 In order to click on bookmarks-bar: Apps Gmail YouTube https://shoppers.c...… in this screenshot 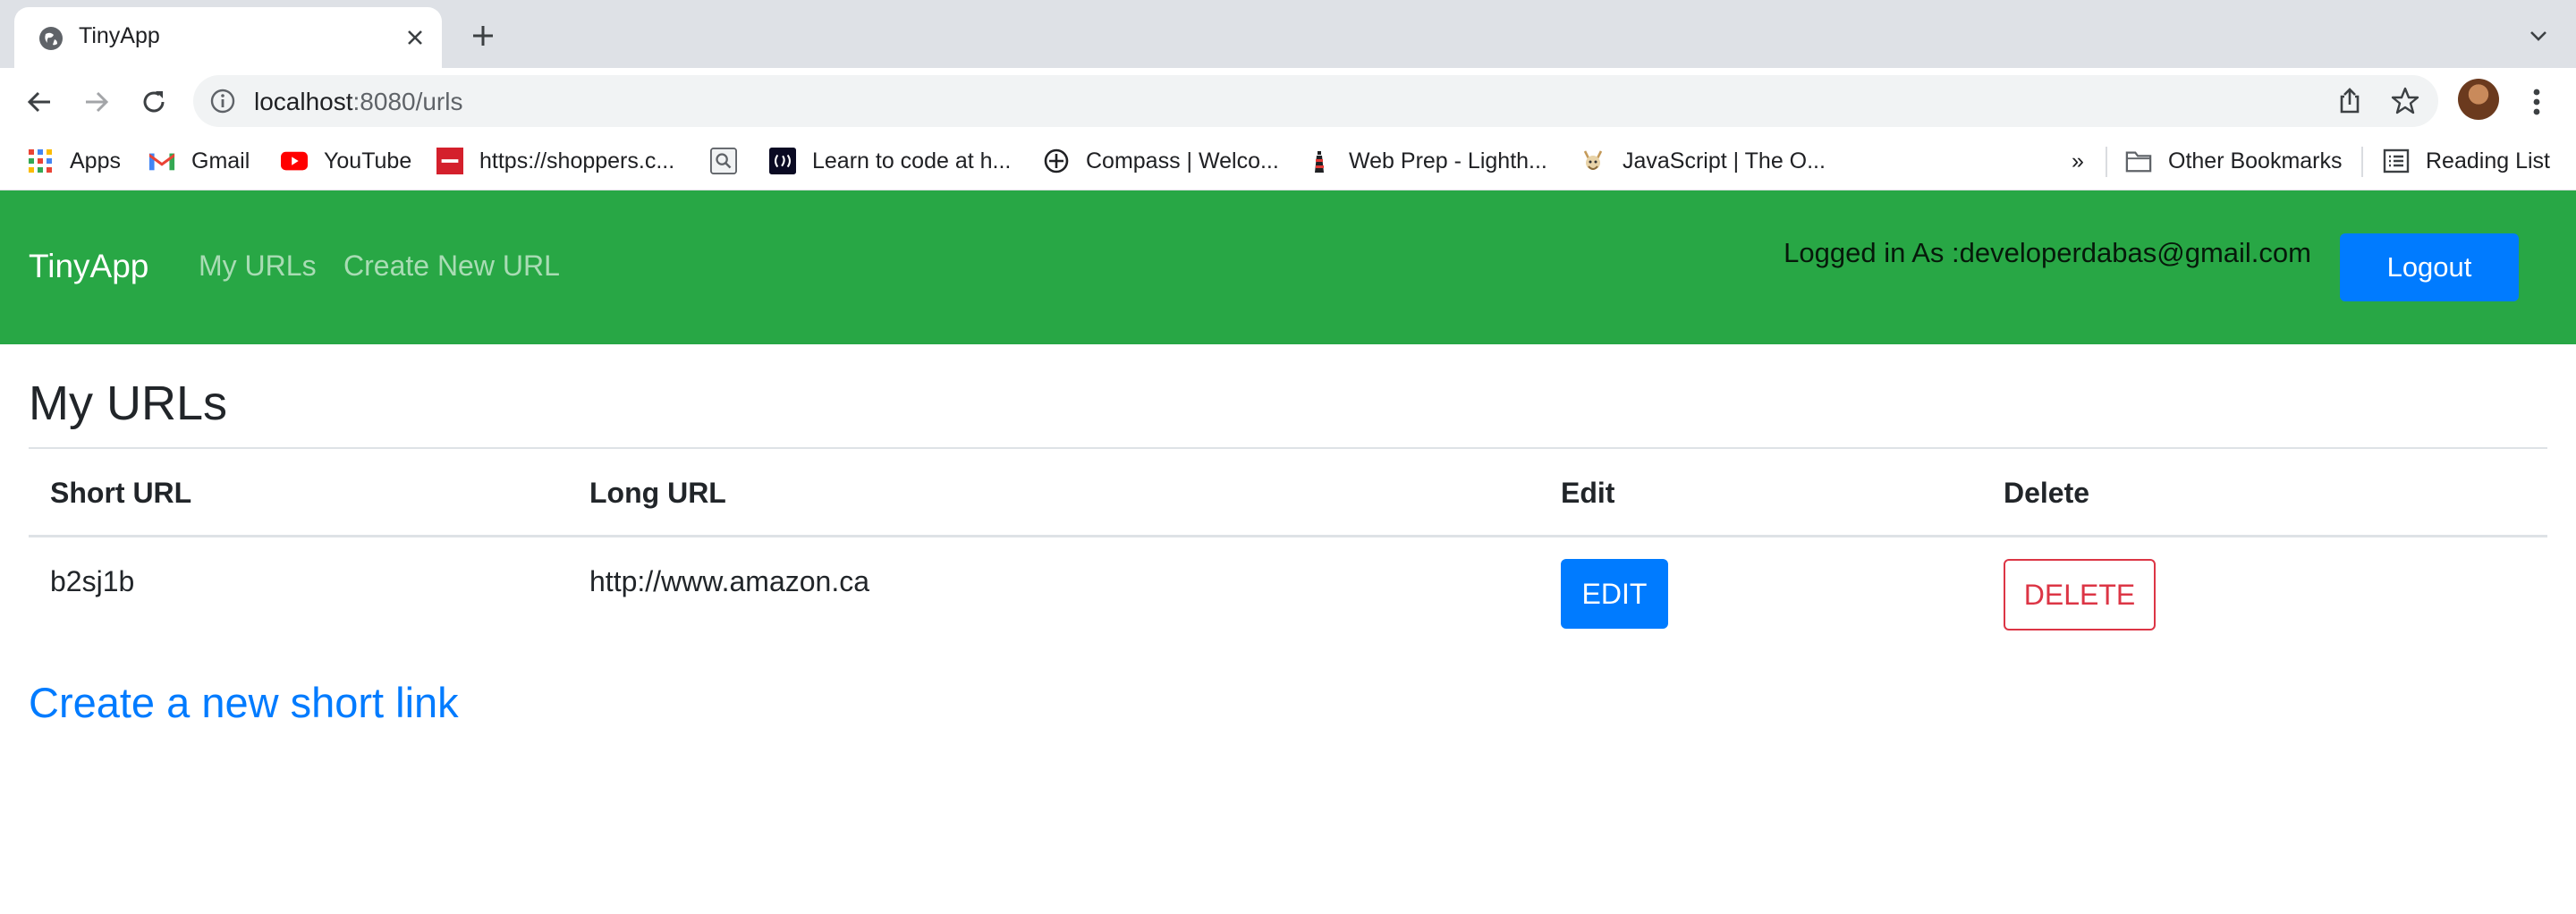, I will do `click(1288, 162)`.